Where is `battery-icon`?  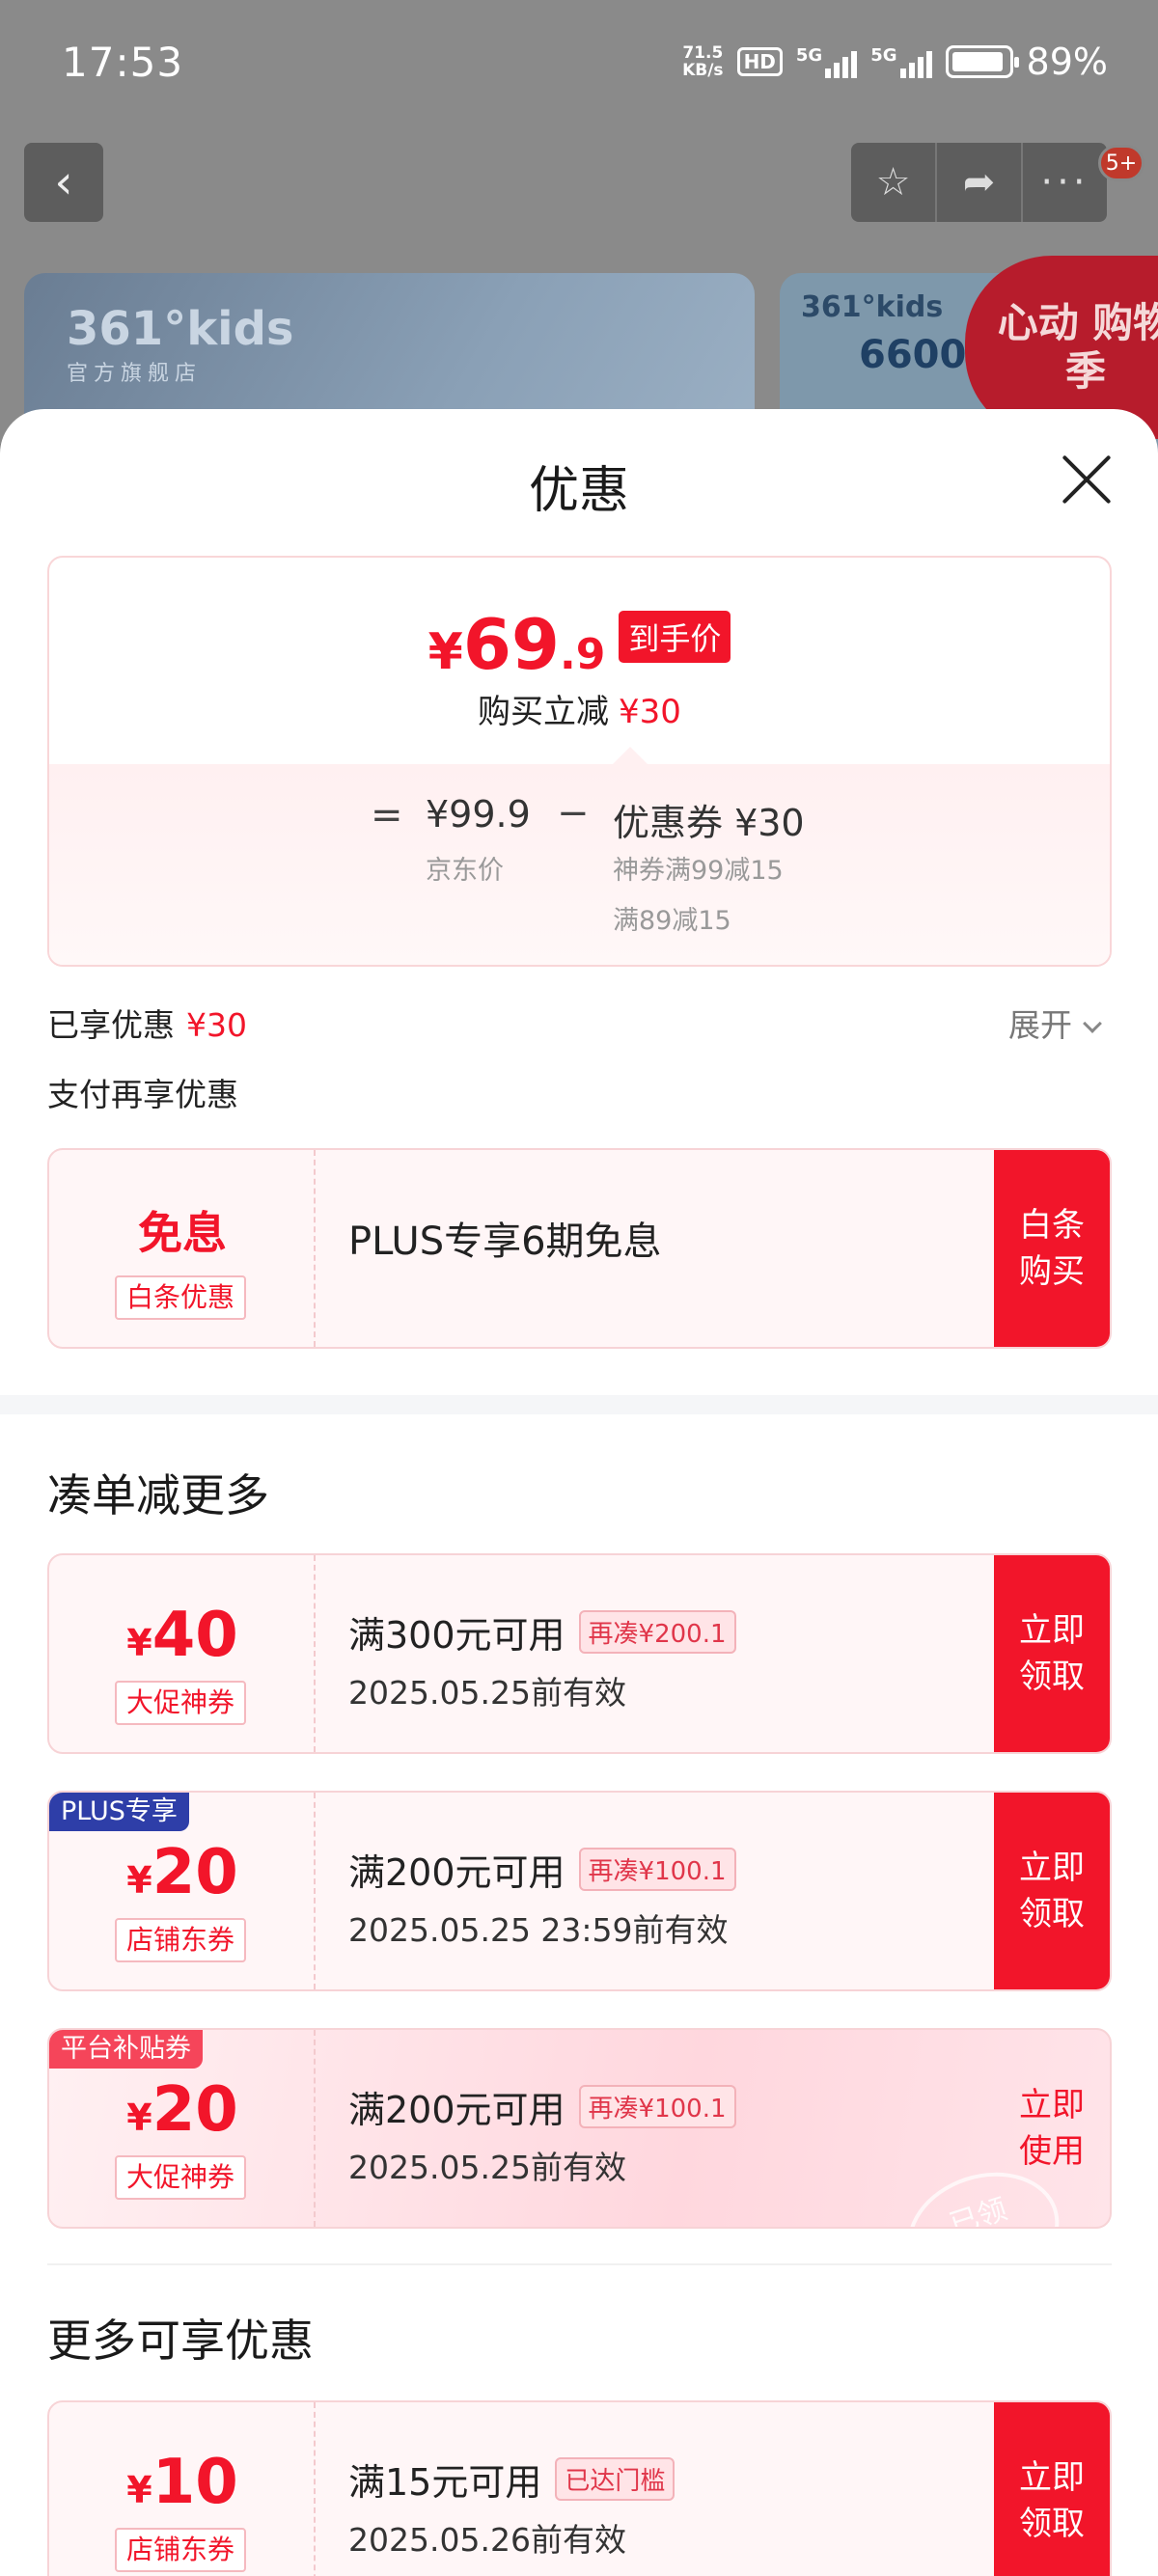 battery-icon is located at coordinates (982, 61).